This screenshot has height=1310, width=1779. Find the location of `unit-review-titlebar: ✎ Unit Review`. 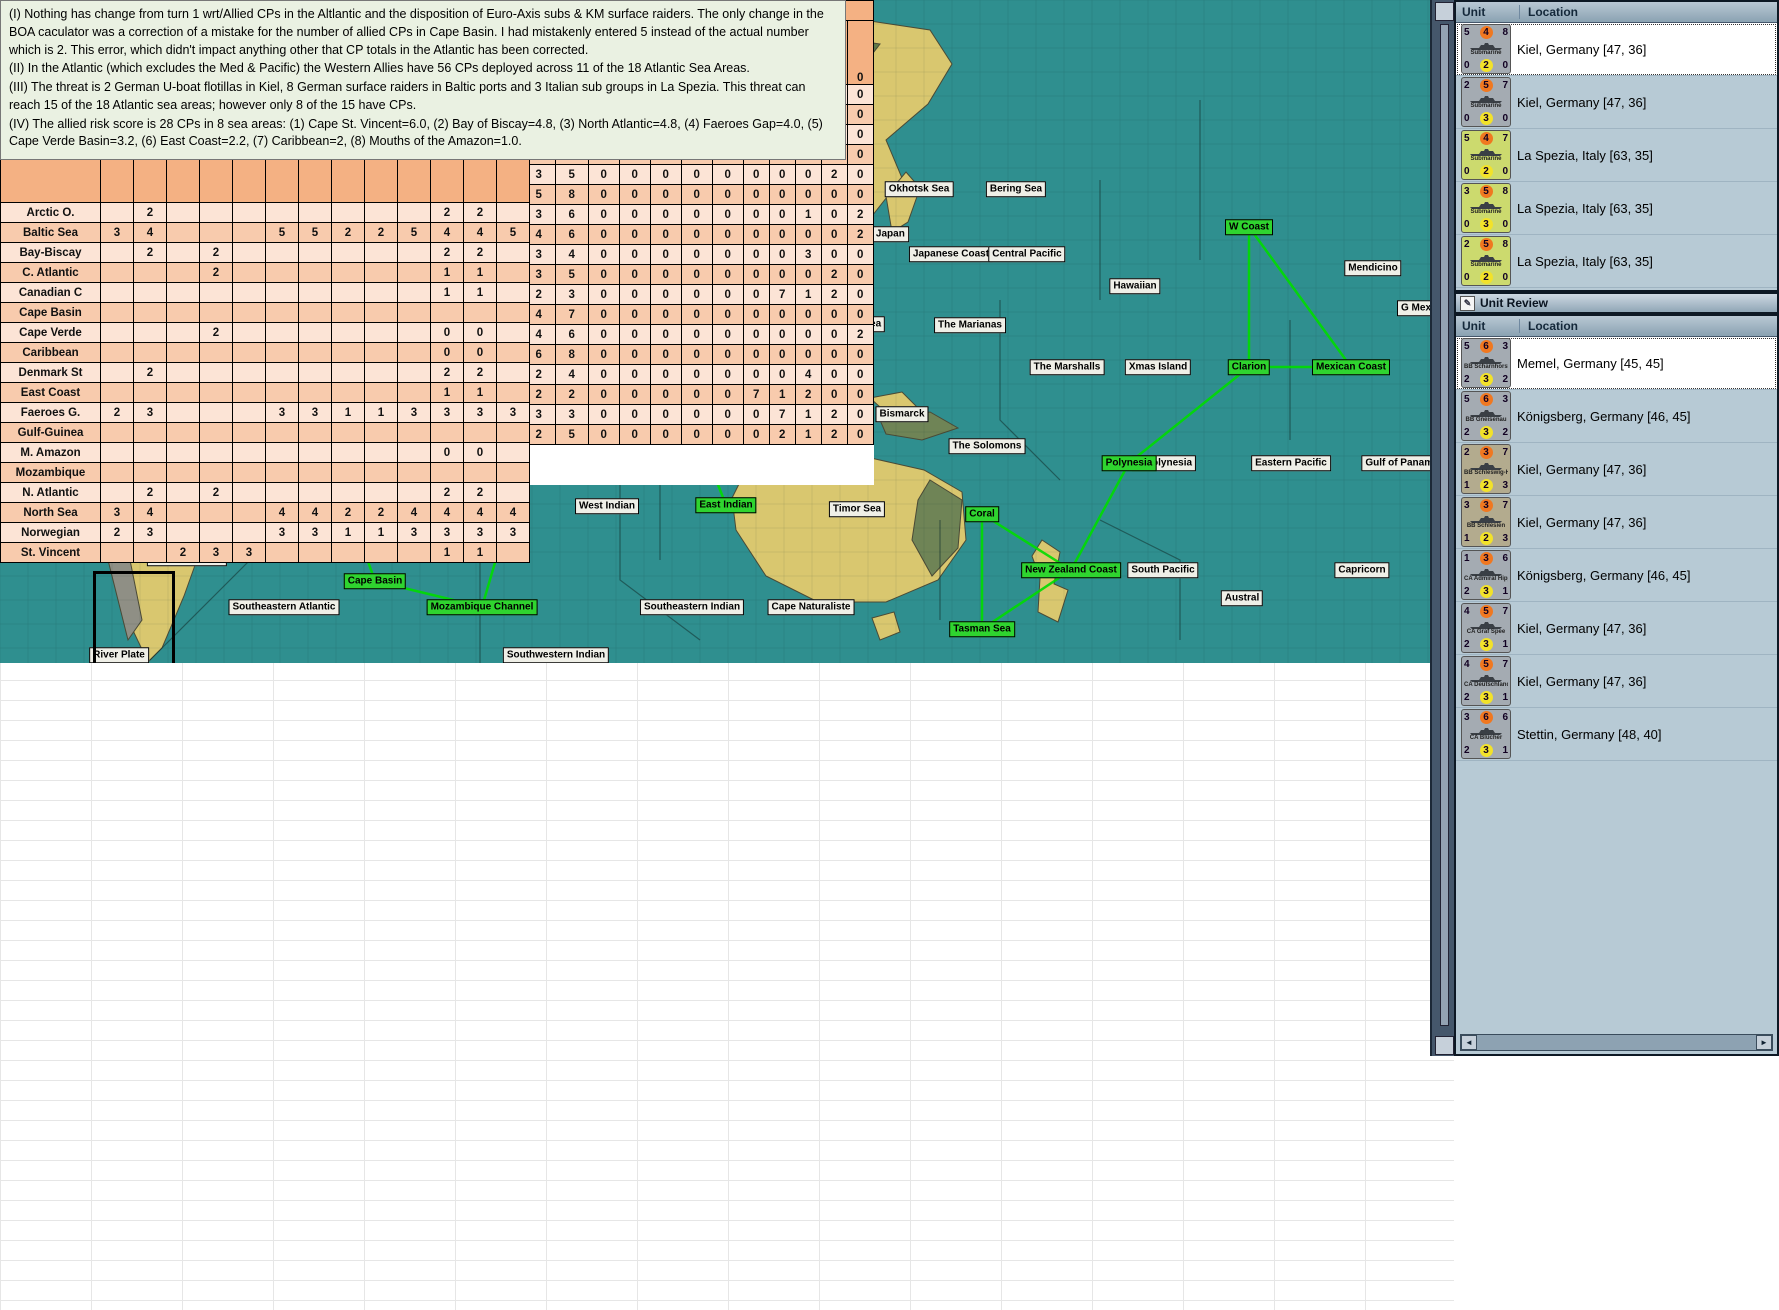

unit-review-titlebar: ✎ Unit Review is located at coordinates (1616, 303).